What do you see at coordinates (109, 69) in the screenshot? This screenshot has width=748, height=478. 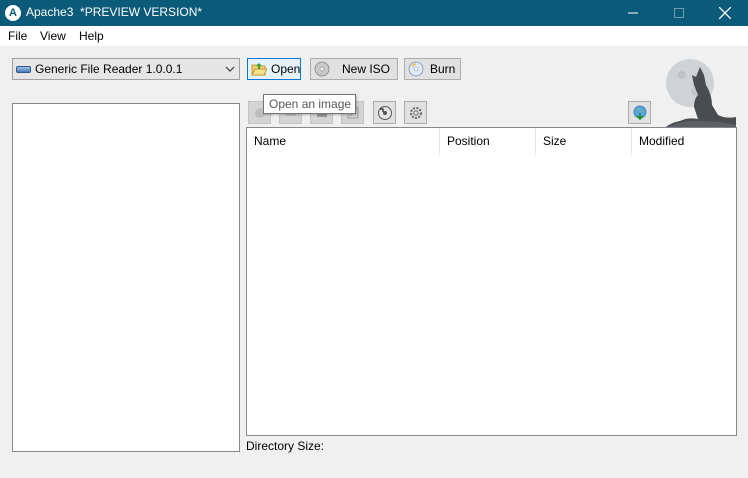 I see `reader-selected-value: Generic File Reader 1.0.0.1` at bounding box center [109, 69].